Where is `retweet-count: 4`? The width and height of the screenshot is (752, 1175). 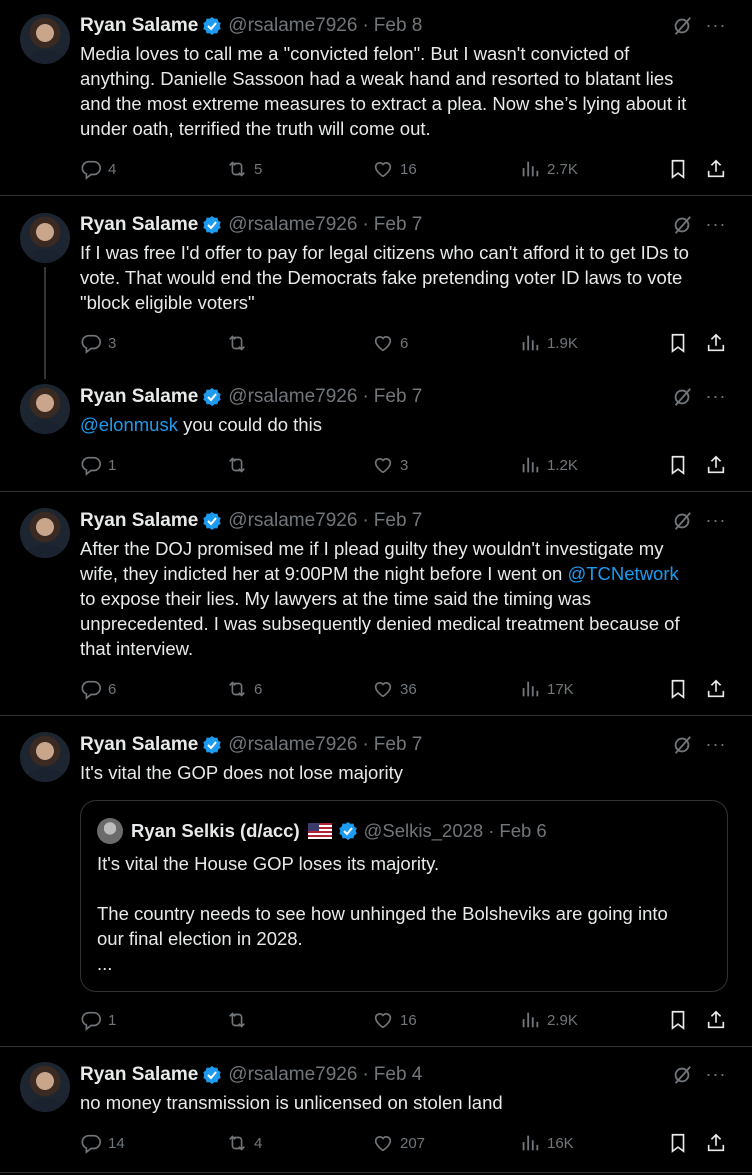
retweet-count: 4 is located at coordinates (258, 1143).